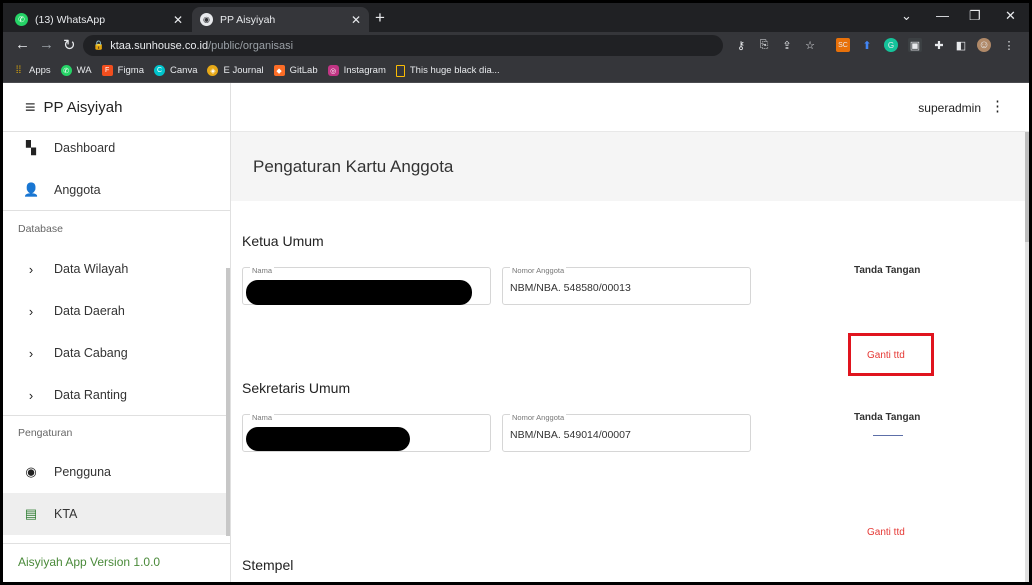  I want to click on sidebar-item-data-cabang: › Data Cabang, so click(116, 353).